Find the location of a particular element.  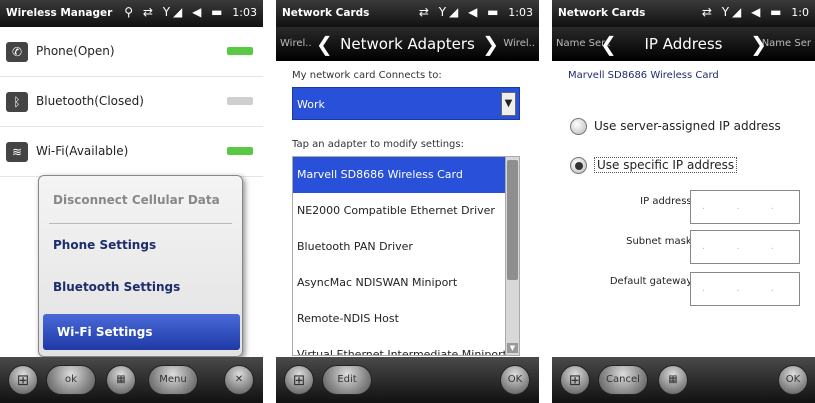

ip-address-label: IP address: is located at coordinates (667, 201).